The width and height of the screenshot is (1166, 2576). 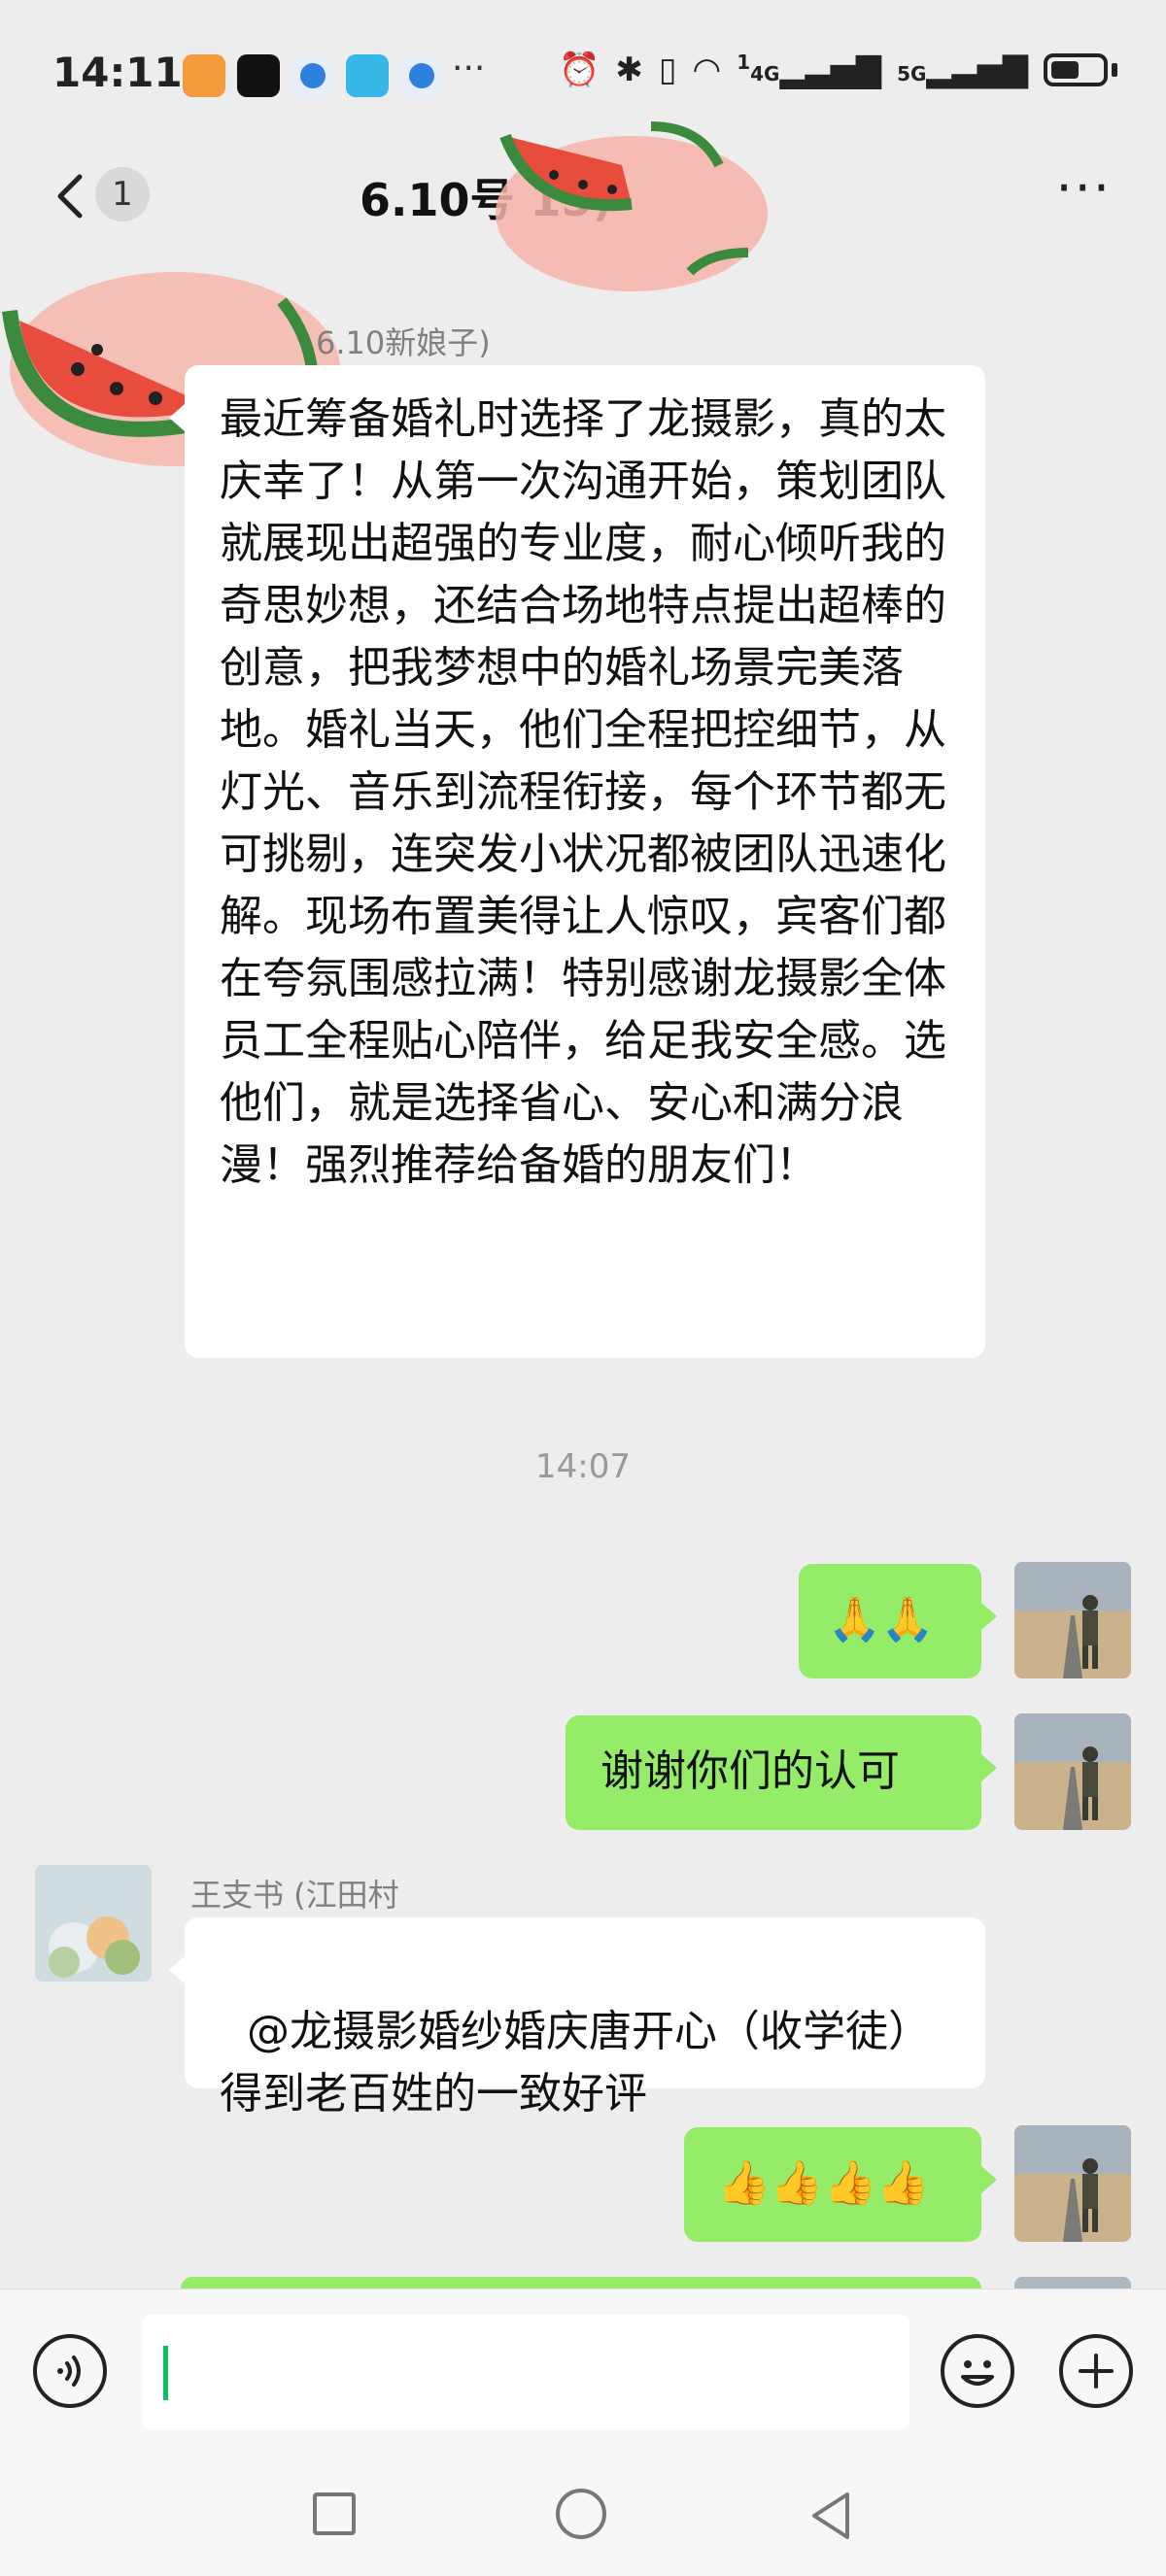 I want to click on more-notifications-icon: ···, so click(x=469, y=68).